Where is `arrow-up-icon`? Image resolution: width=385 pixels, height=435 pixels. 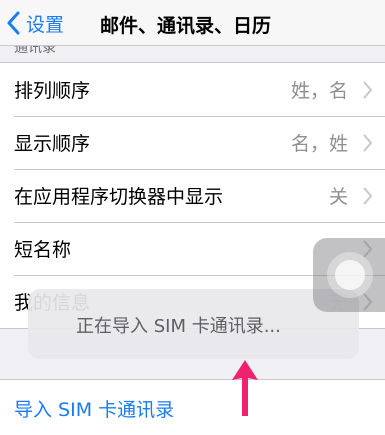 arrow-up-icon is located at coordinates (245, 391).